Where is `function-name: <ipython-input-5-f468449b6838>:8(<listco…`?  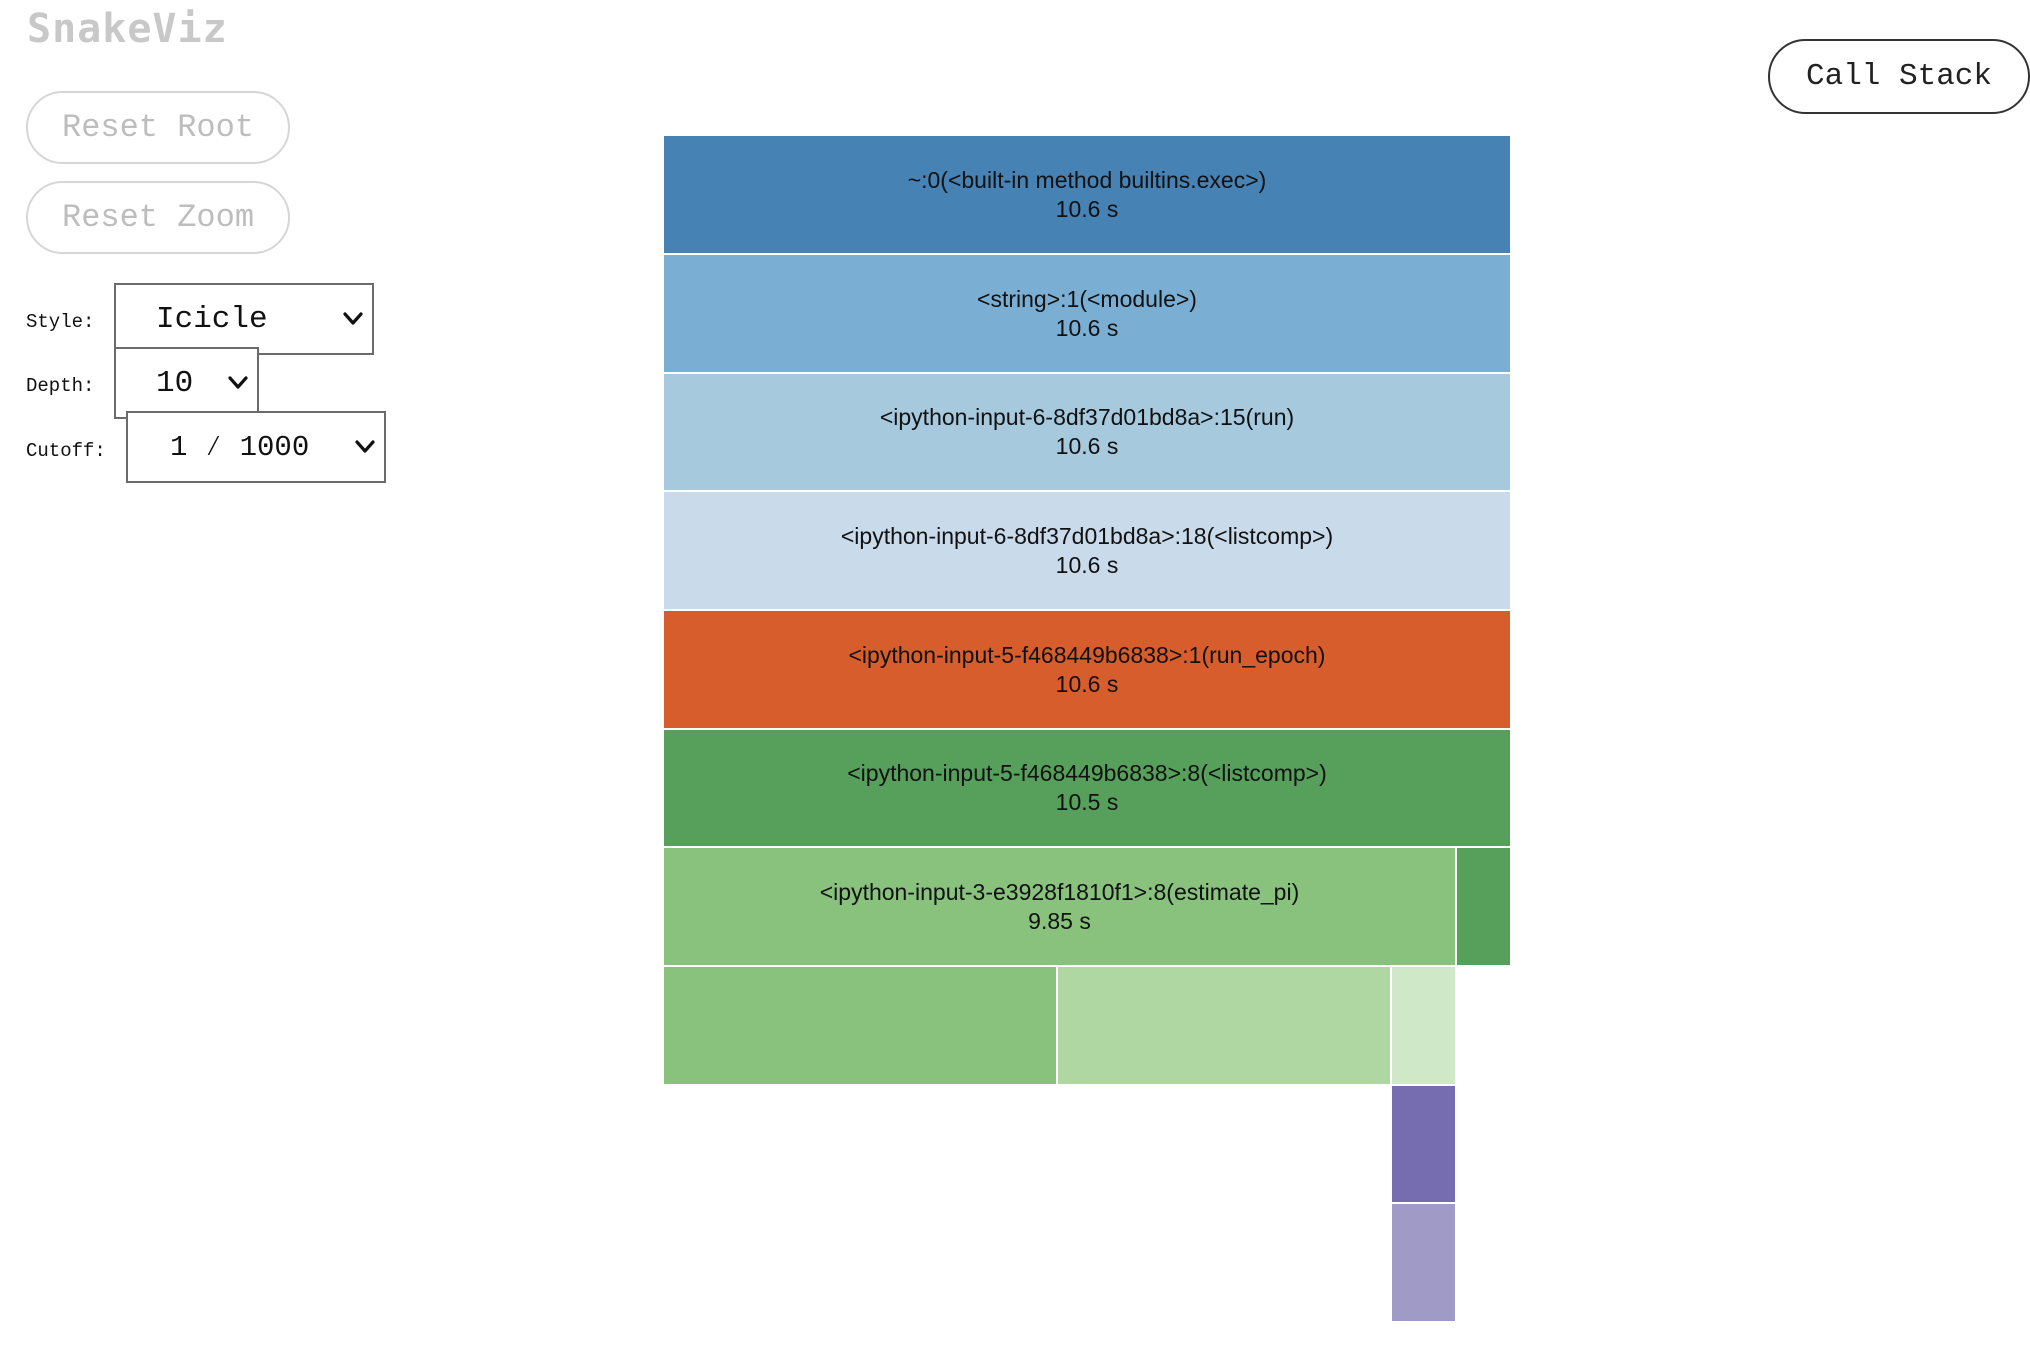
function-name: <ipython-input-5-f468449b6838>:8(<listco… is located at coordinates (1087, 773).